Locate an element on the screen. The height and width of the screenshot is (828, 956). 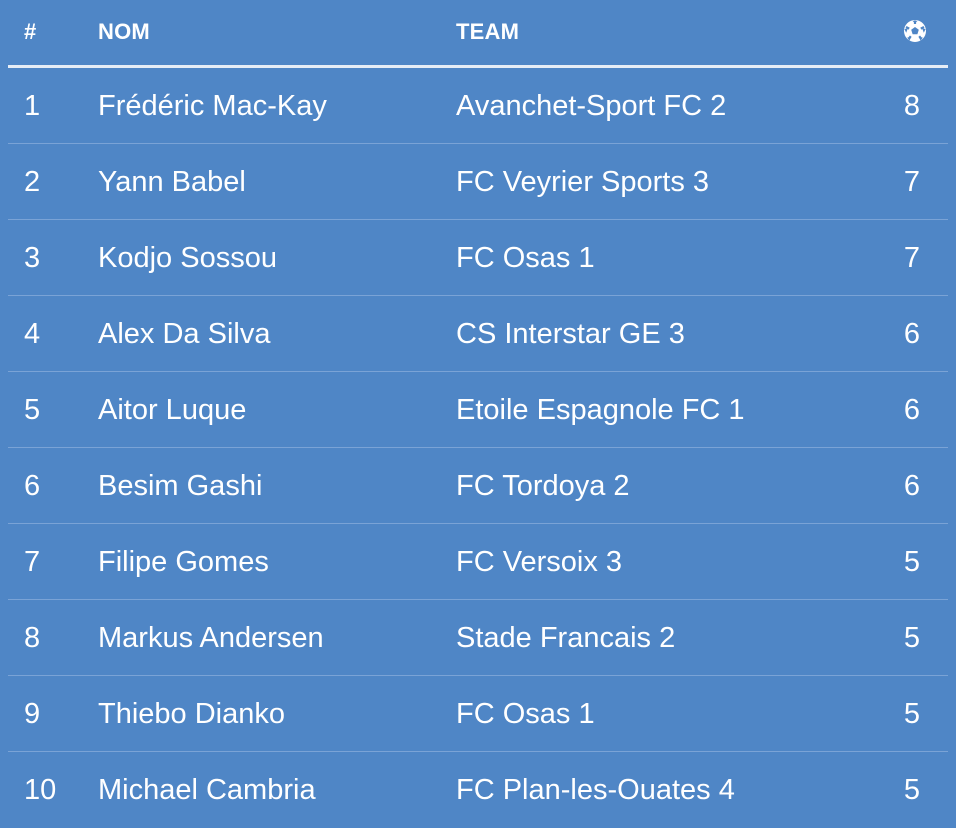
table-row: 4 Alex Da Silva CS Interstar GE 3 6 is located at coordinates (478, 334).